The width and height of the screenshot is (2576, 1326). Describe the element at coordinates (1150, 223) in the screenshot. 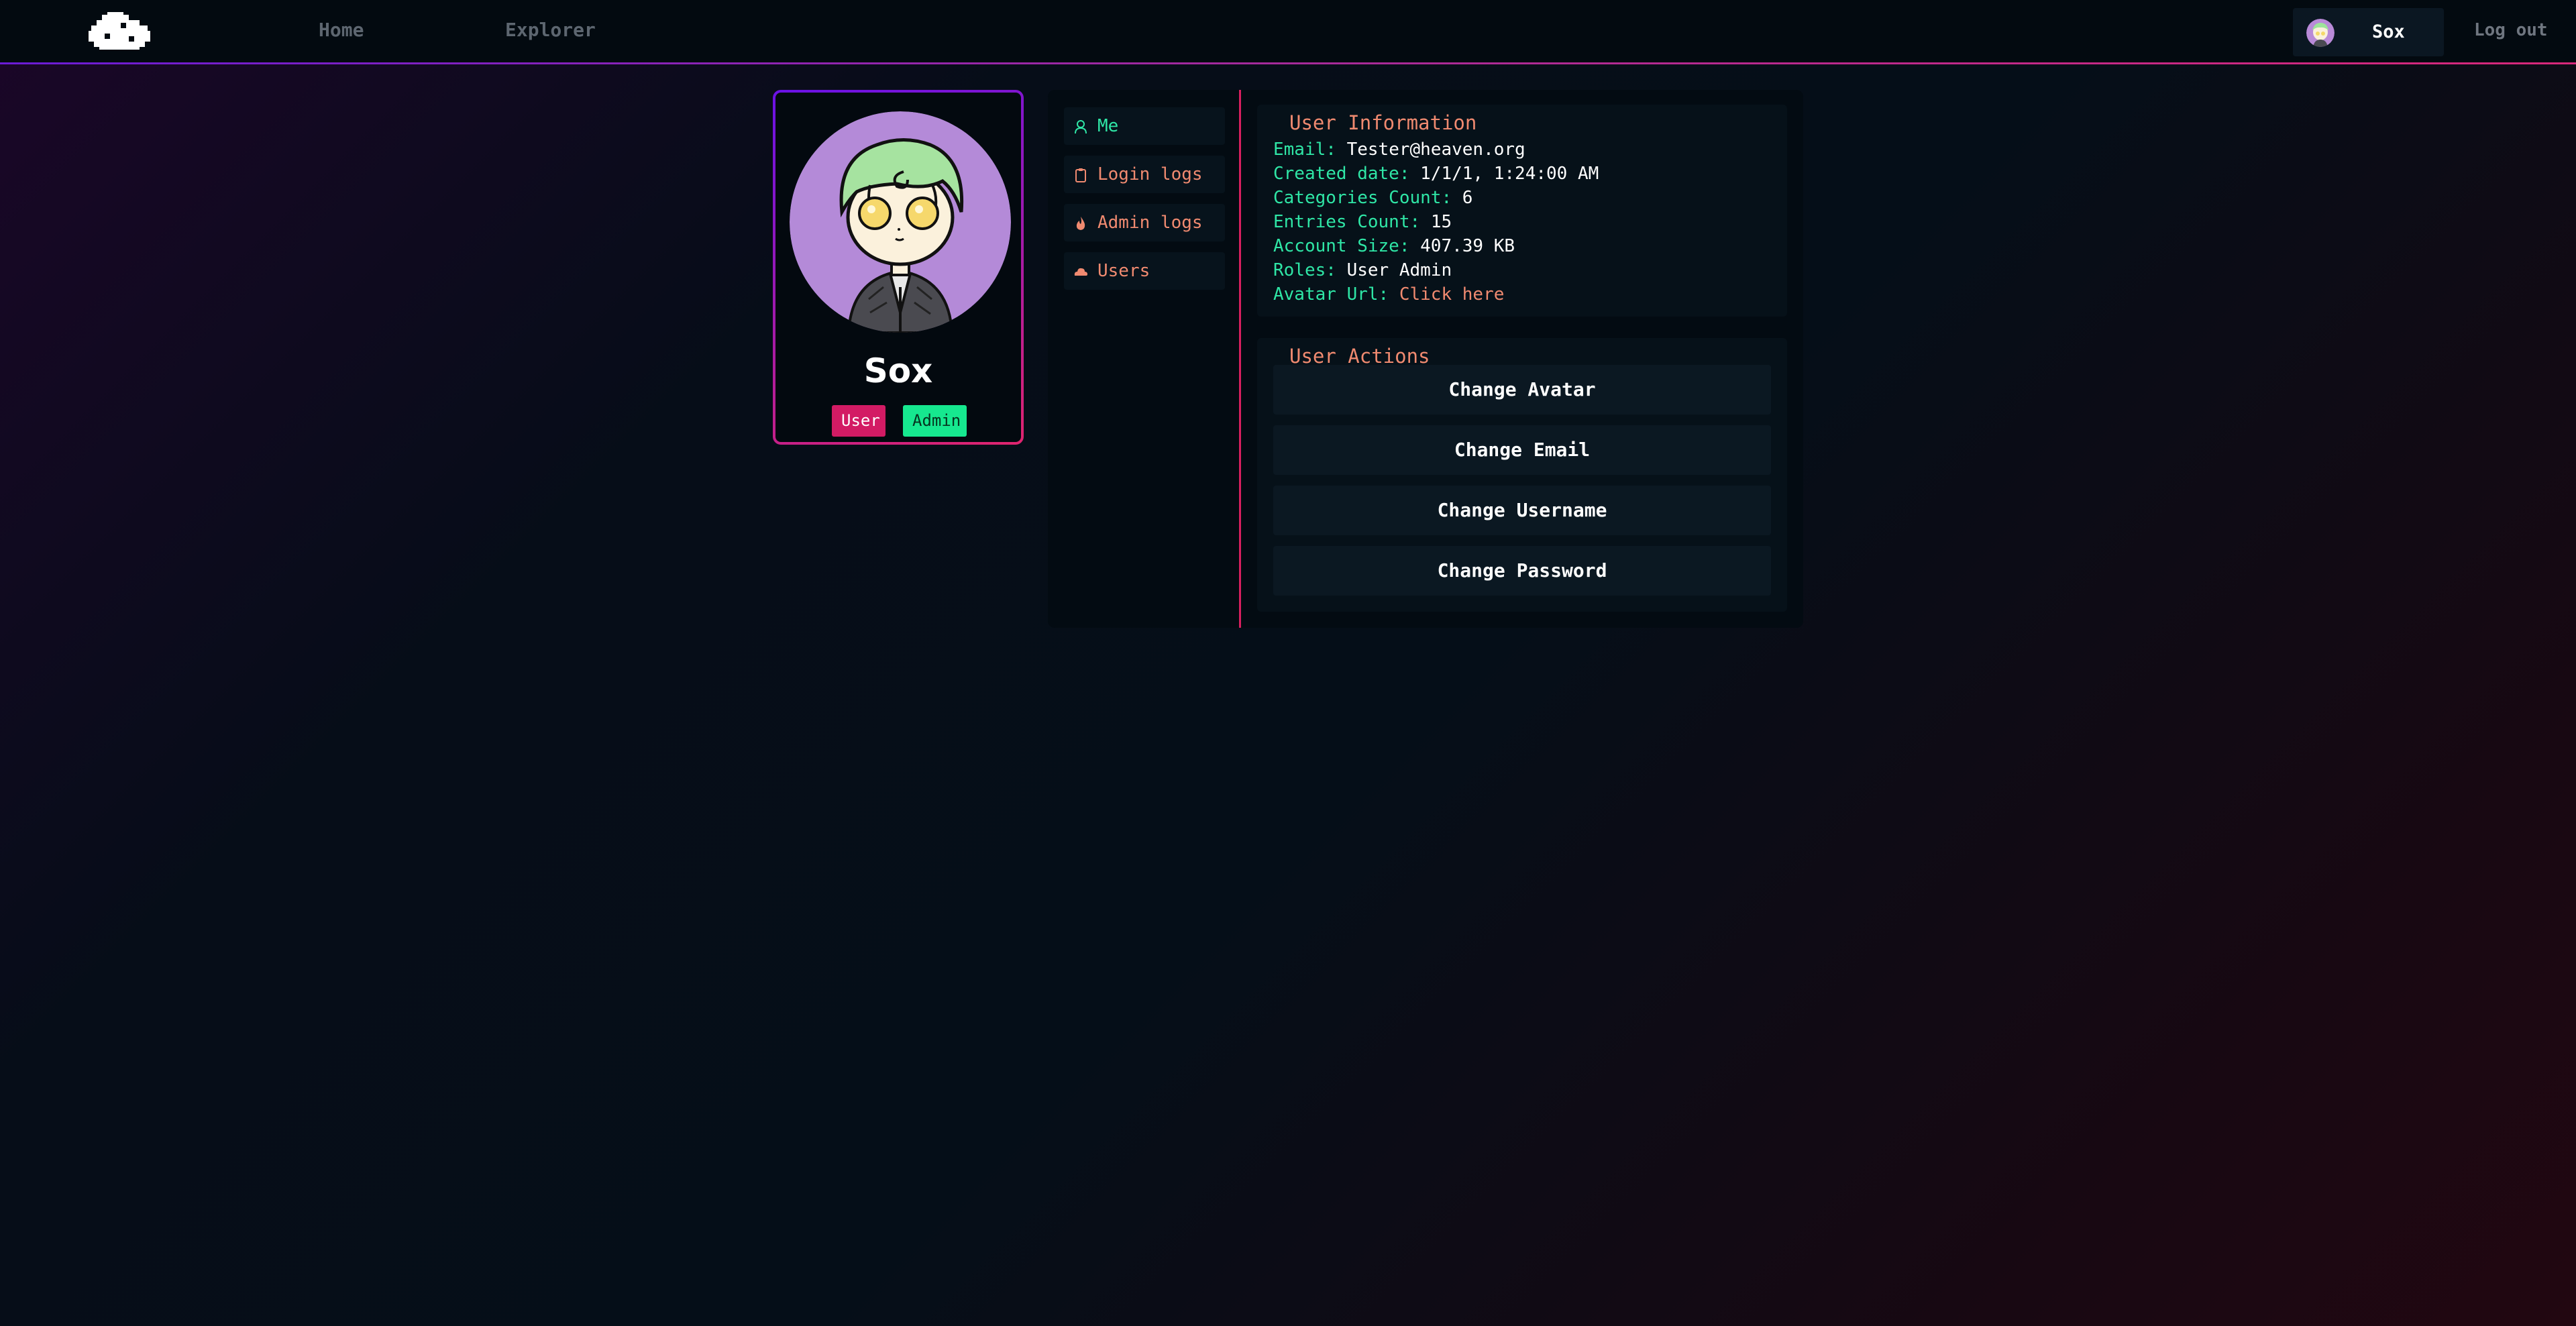

I see `sidebar-item-label: Admin logs` at that location.